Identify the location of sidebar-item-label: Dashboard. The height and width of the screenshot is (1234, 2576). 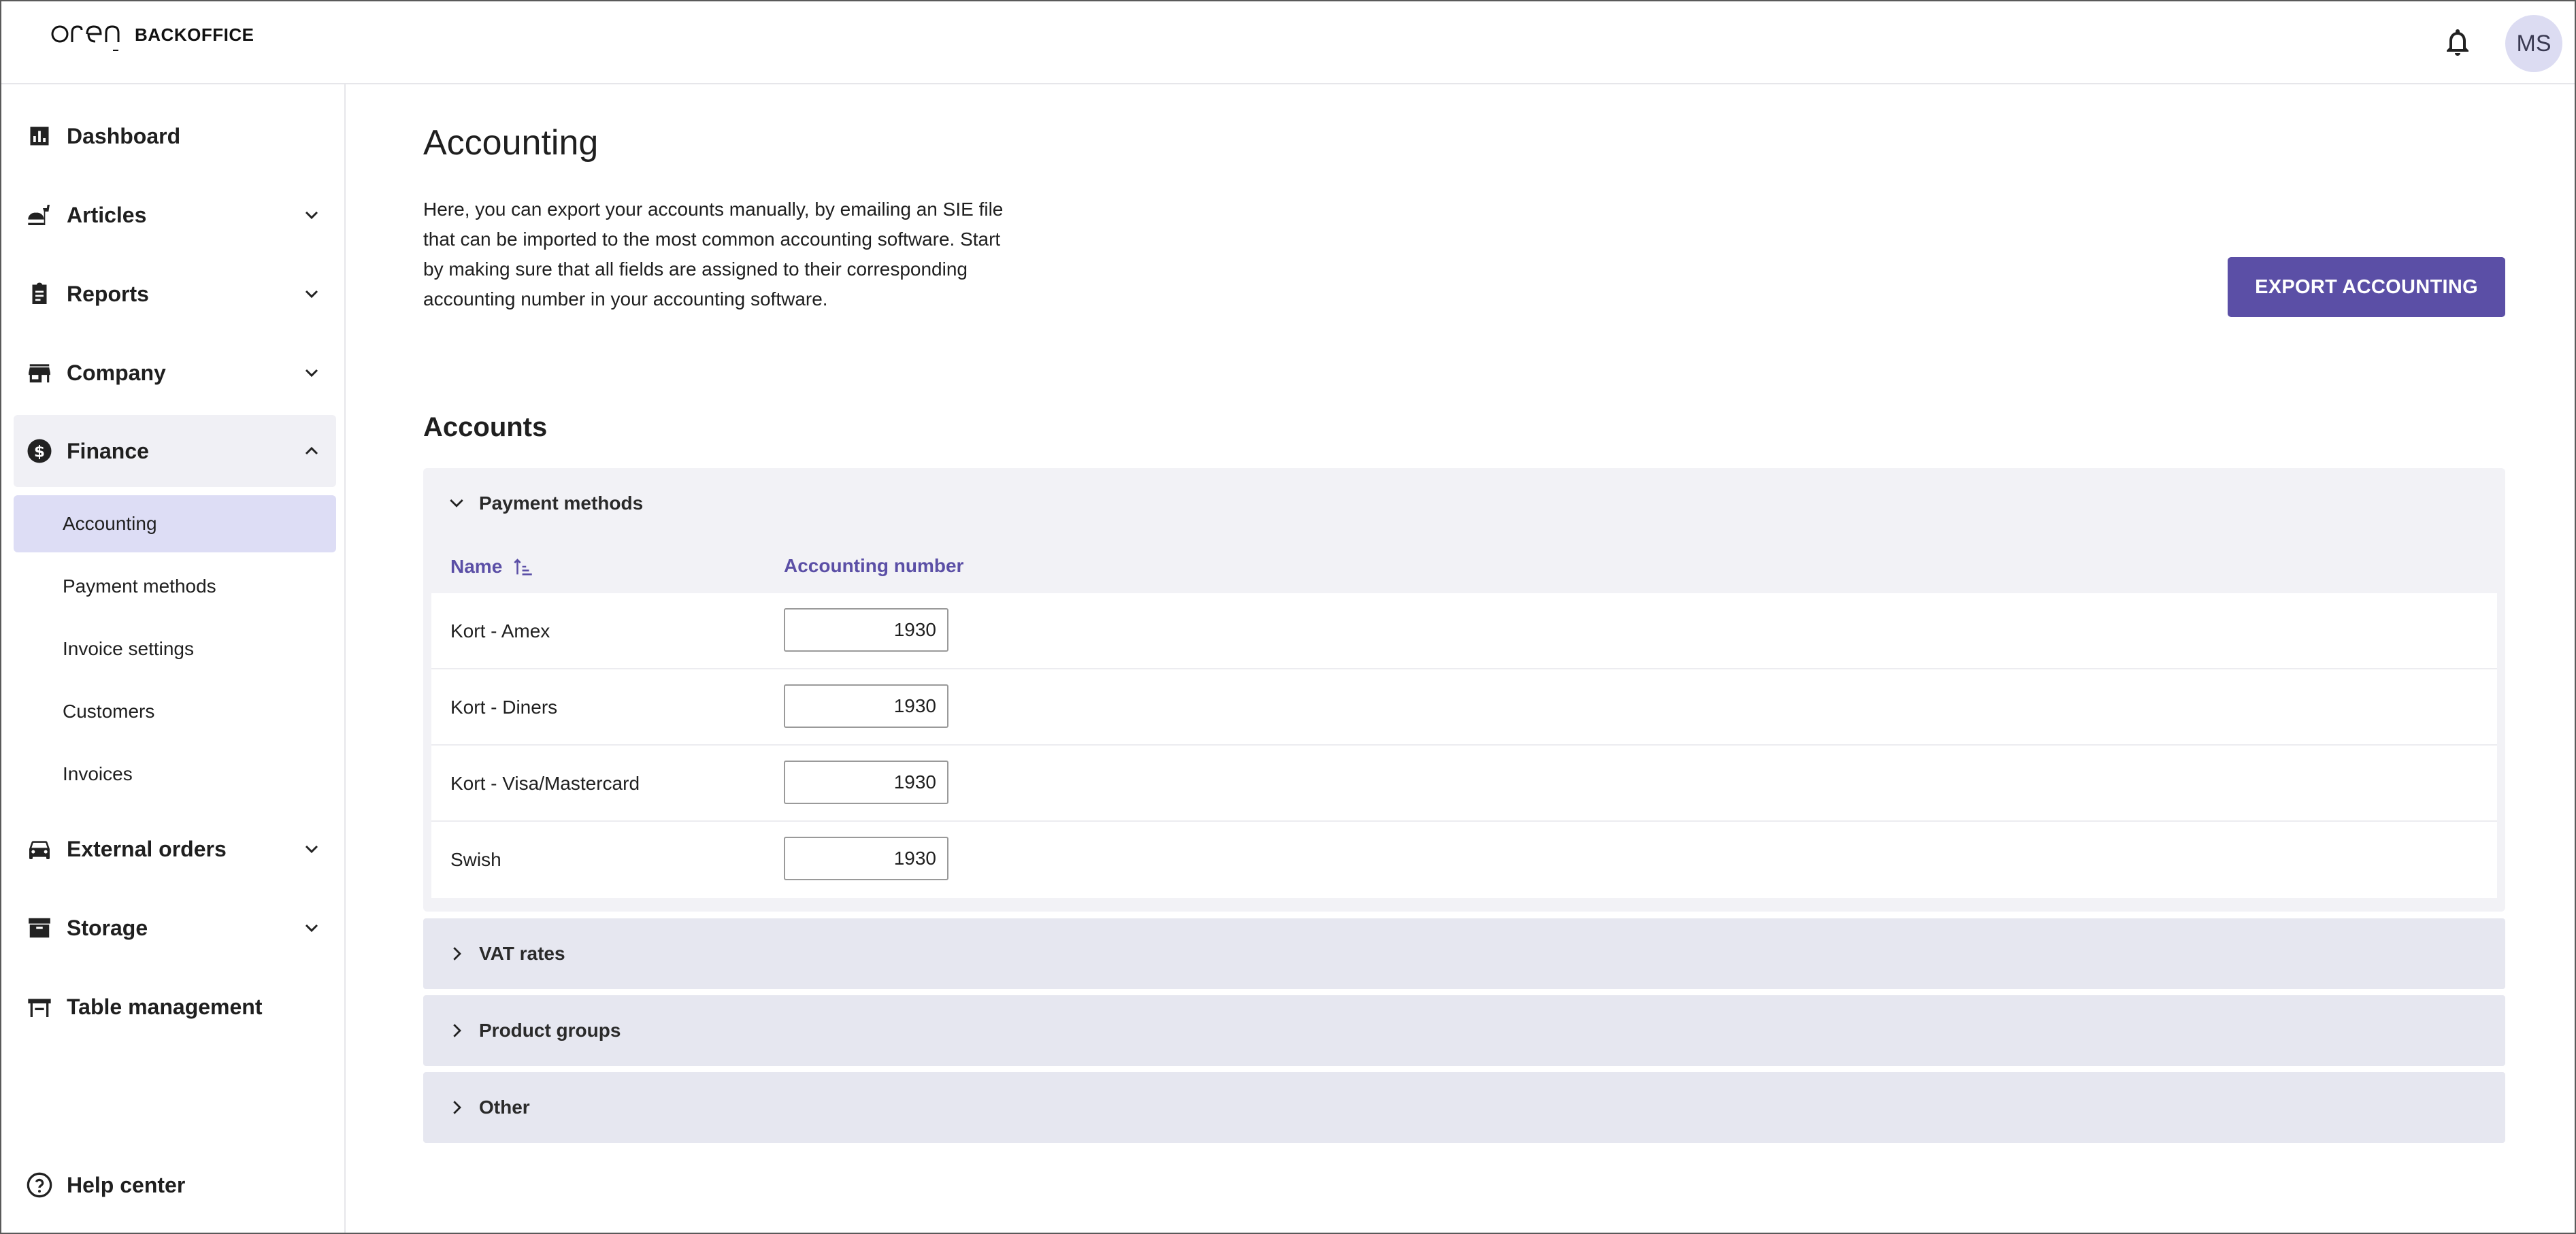
(124, 135).